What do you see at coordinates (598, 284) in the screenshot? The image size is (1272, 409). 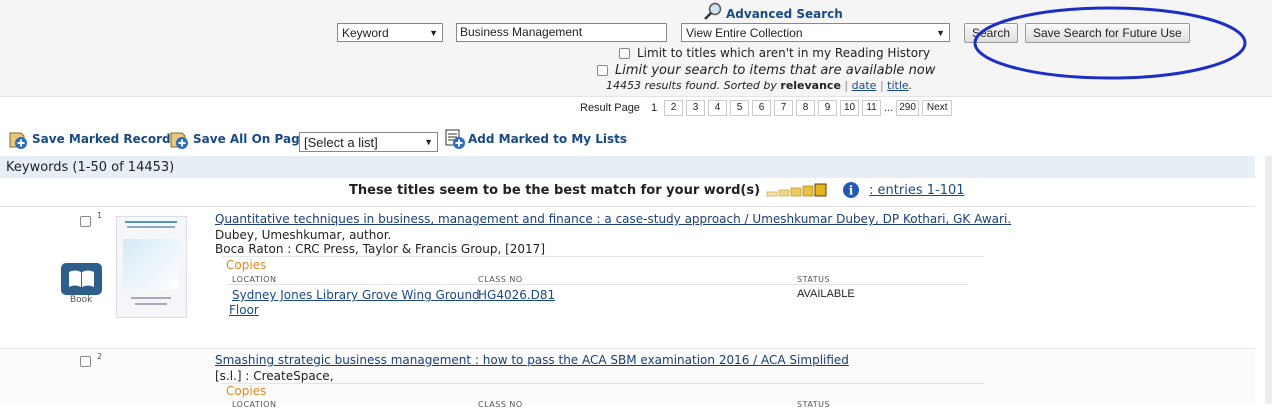 I see `copies-row-divider` at bounding box center [598, 284].